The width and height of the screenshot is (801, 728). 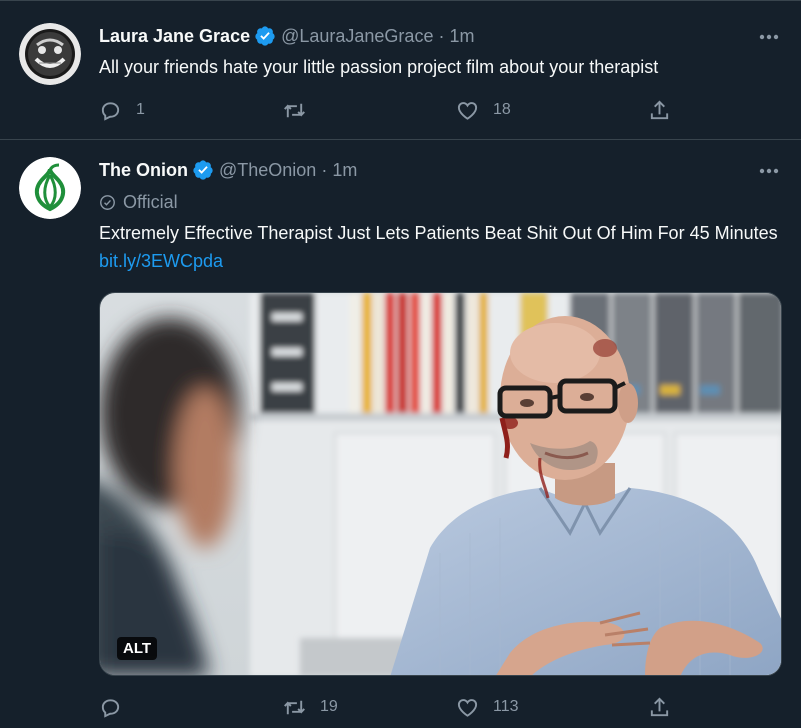 I want to click on tweet-actions: 1 18, so click(x=389, y=110).